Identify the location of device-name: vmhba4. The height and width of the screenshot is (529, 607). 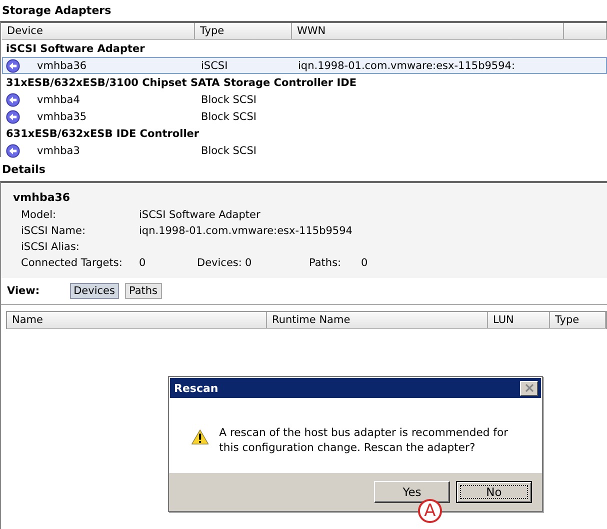
(58, 100).